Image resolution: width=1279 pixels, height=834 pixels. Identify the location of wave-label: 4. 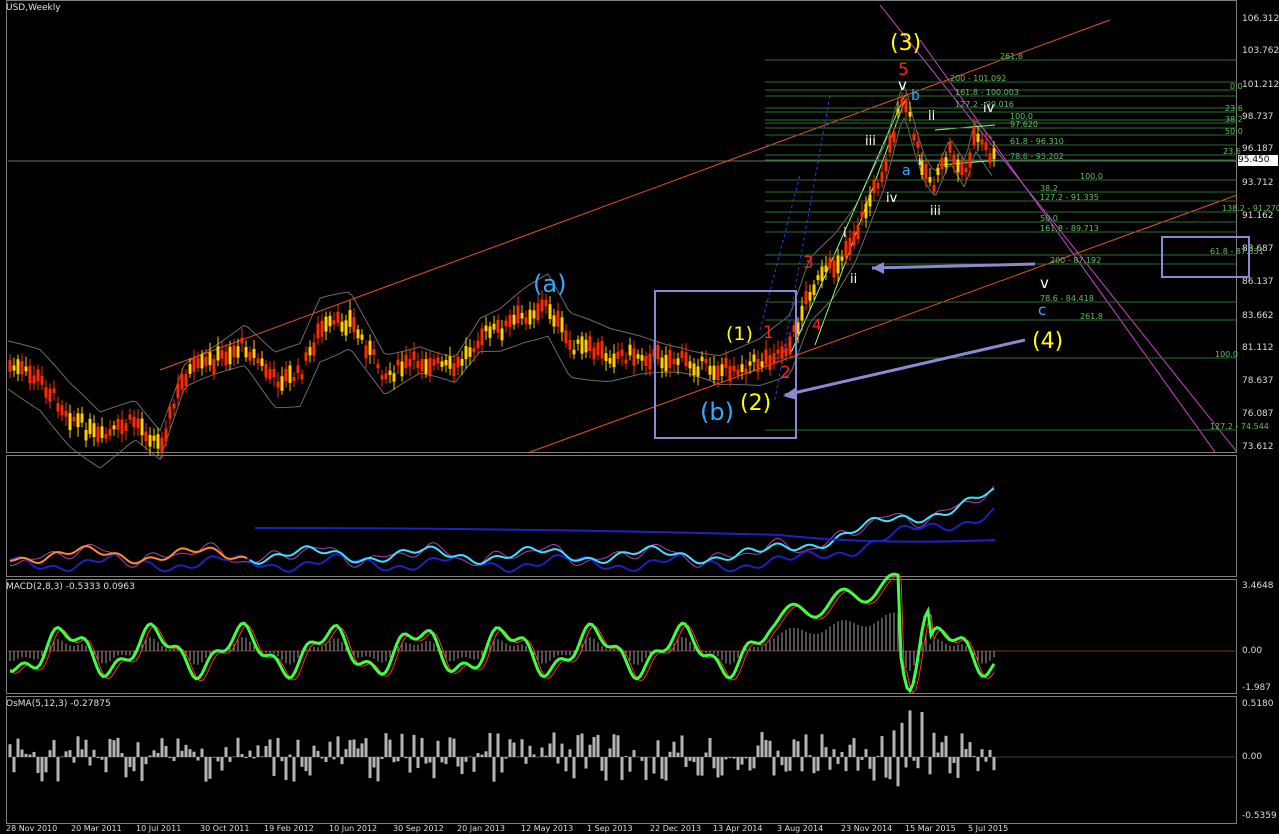
(817, 325).